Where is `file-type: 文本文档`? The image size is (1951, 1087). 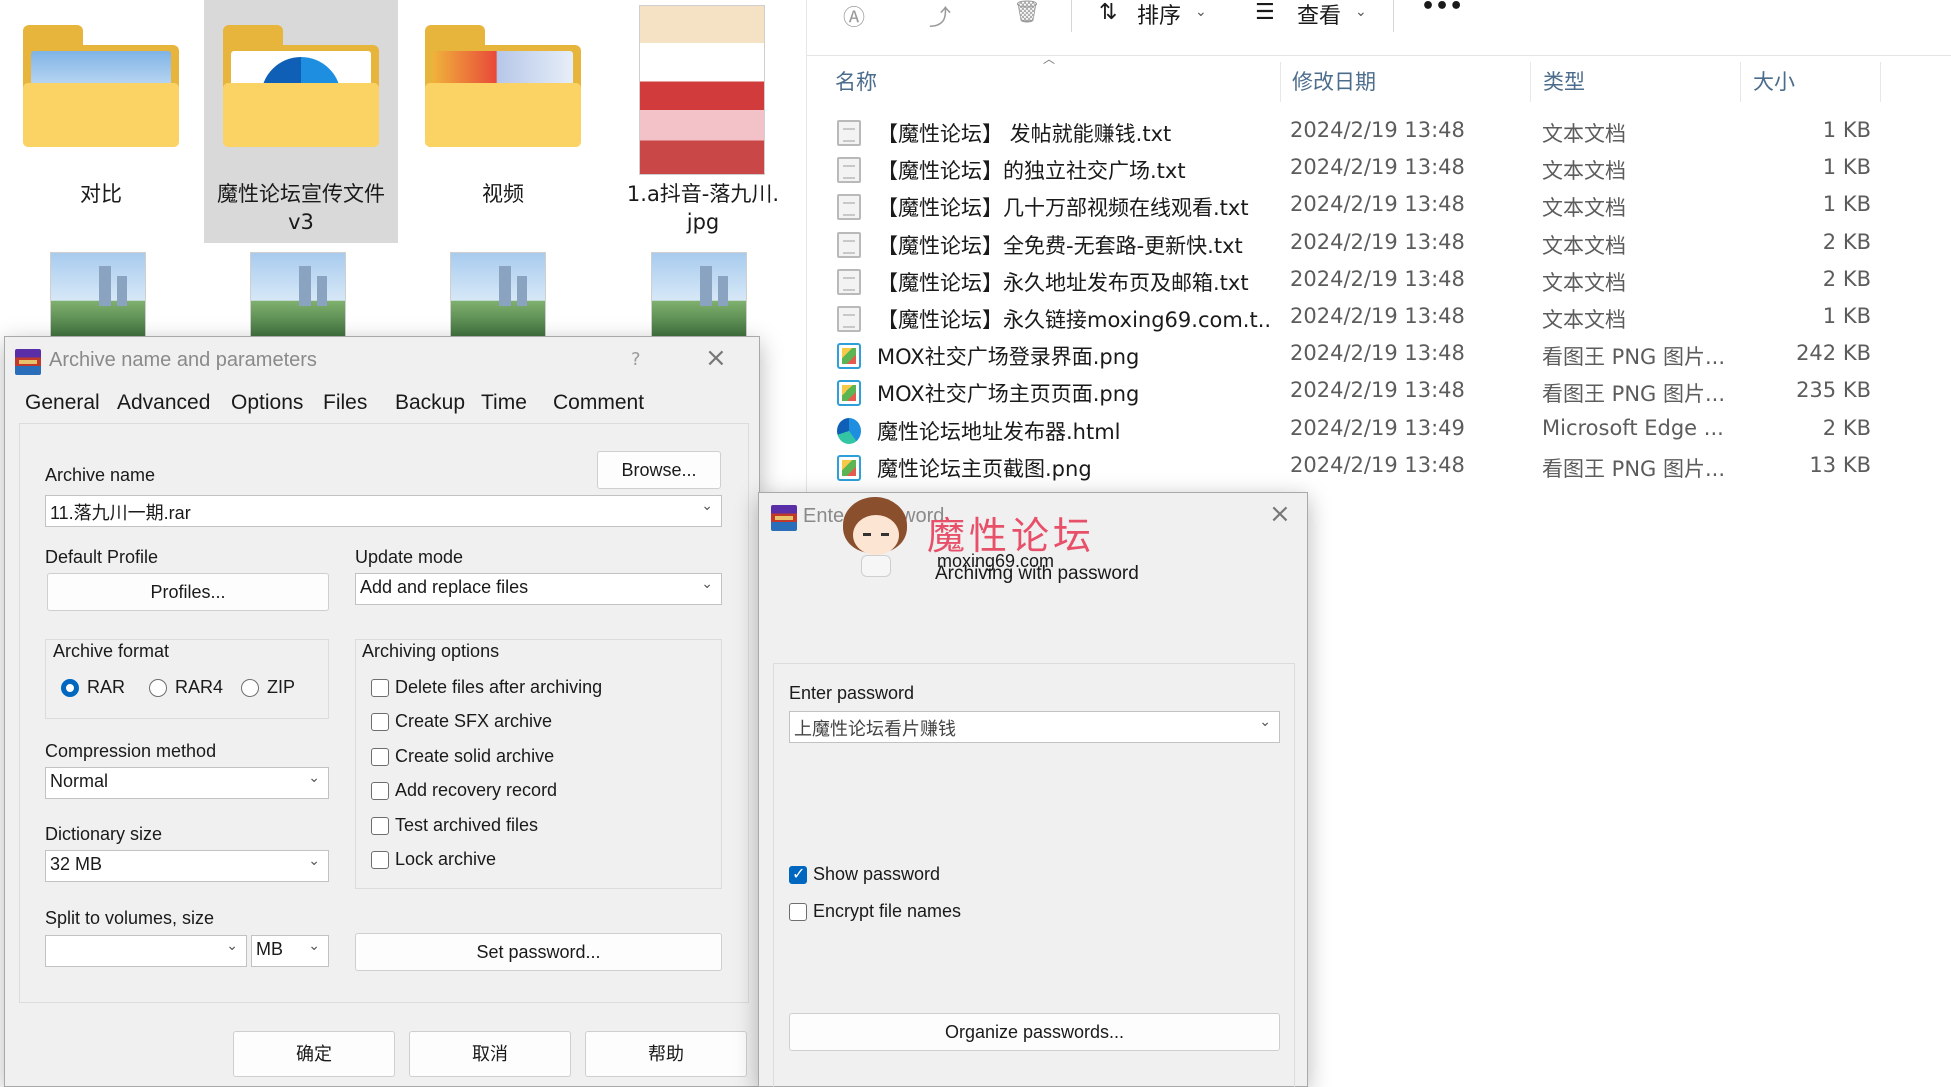 file-type: 文本文档 is located at coordinates (1584, 208).